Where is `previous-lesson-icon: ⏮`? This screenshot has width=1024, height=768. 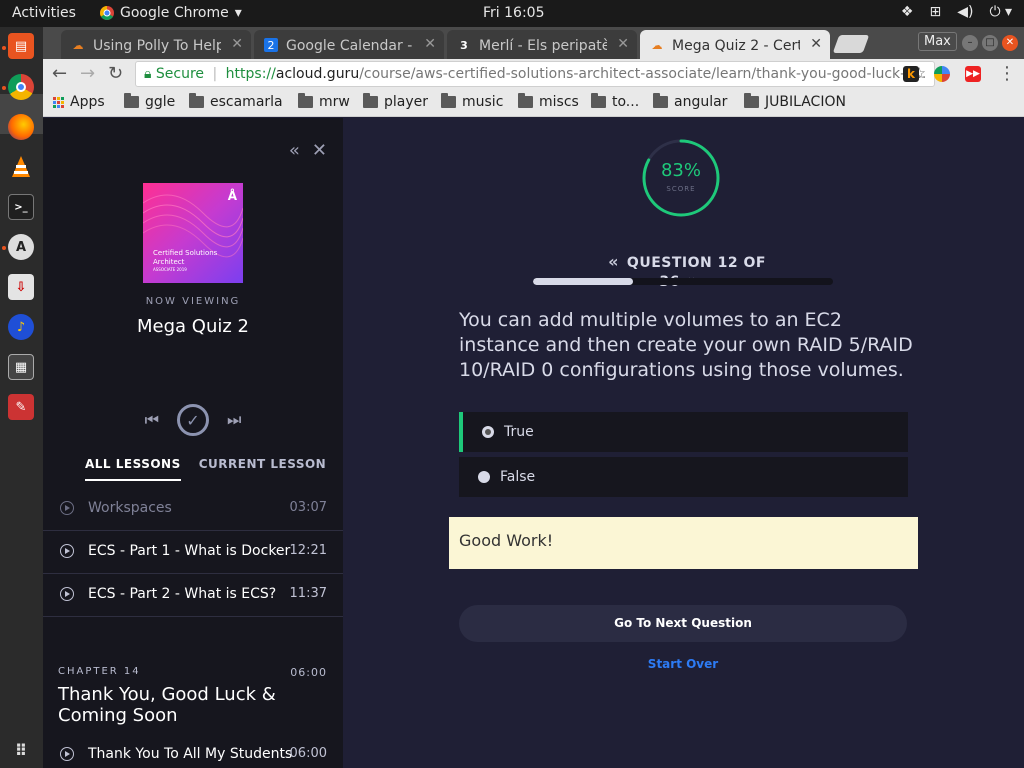
previous-lesson-icon: ⏮ is located at coordinates (152, 420).